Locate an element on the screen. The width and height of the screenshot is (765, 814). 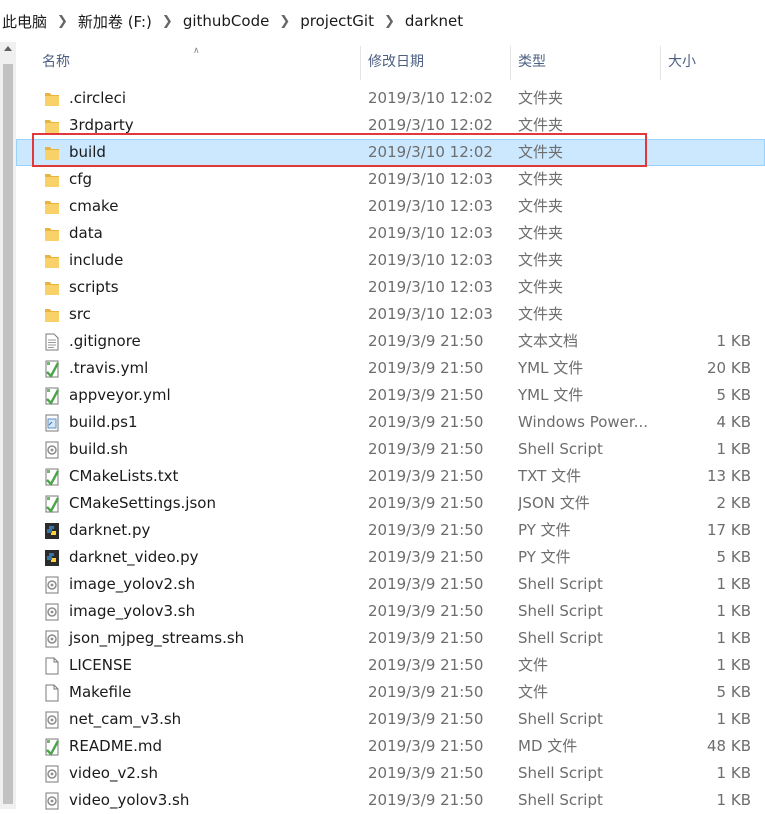
file-row: README.md 2019/3/9 21:50 MD 文件 48 KB is located at coordinates (390, 746).